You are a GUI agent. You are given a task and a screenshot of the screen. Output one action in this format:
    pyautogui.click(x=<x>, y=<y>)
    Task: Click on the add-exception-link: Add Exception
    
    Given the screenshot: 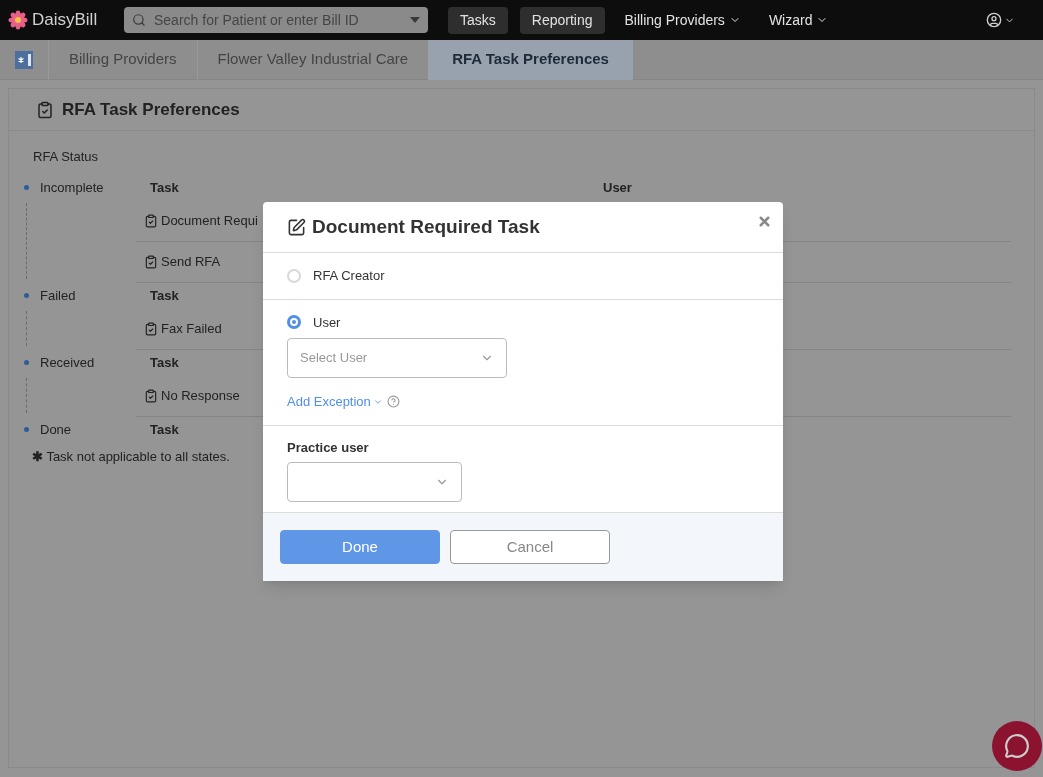 What is the action you would take?
    pyautogui.click(x=335, y=402)
    